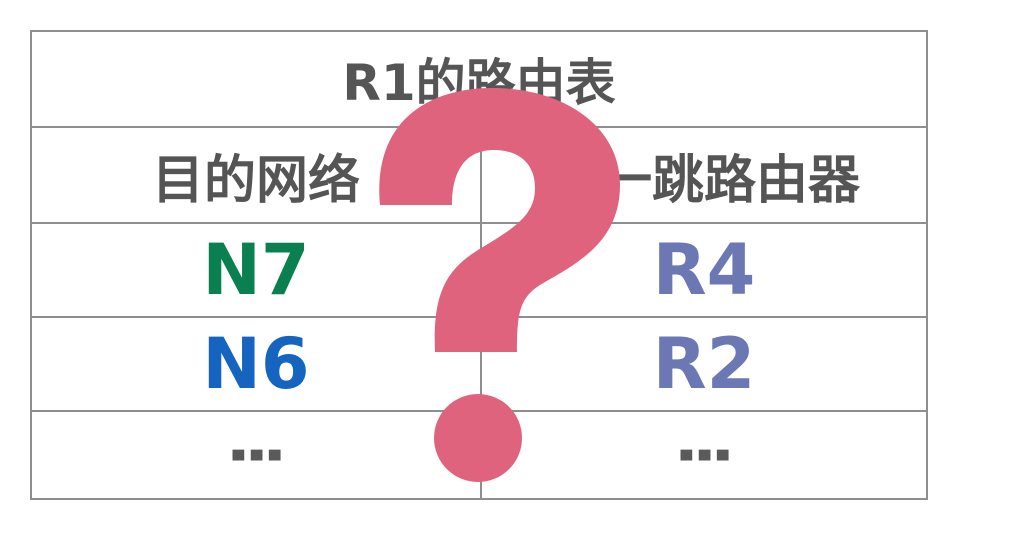 The image size is (1024, 552). I want to click on destination-cell: ⋮, so click(256, 456).